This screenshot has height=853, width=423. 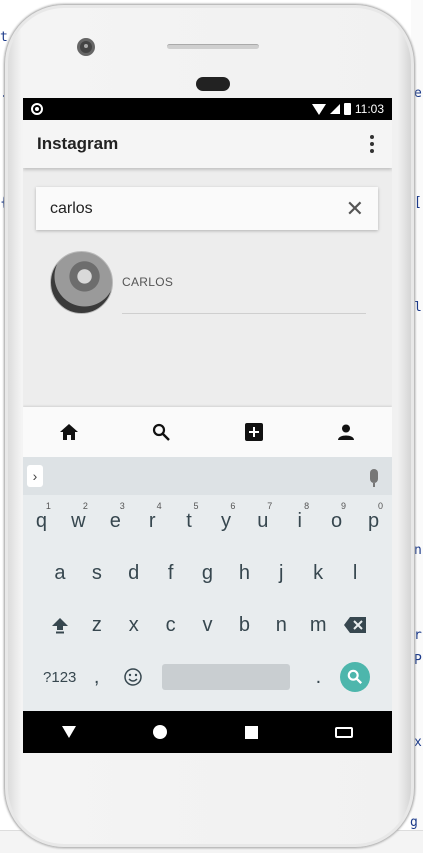 I want to click on key-s: s, so click(x=96, y=573).